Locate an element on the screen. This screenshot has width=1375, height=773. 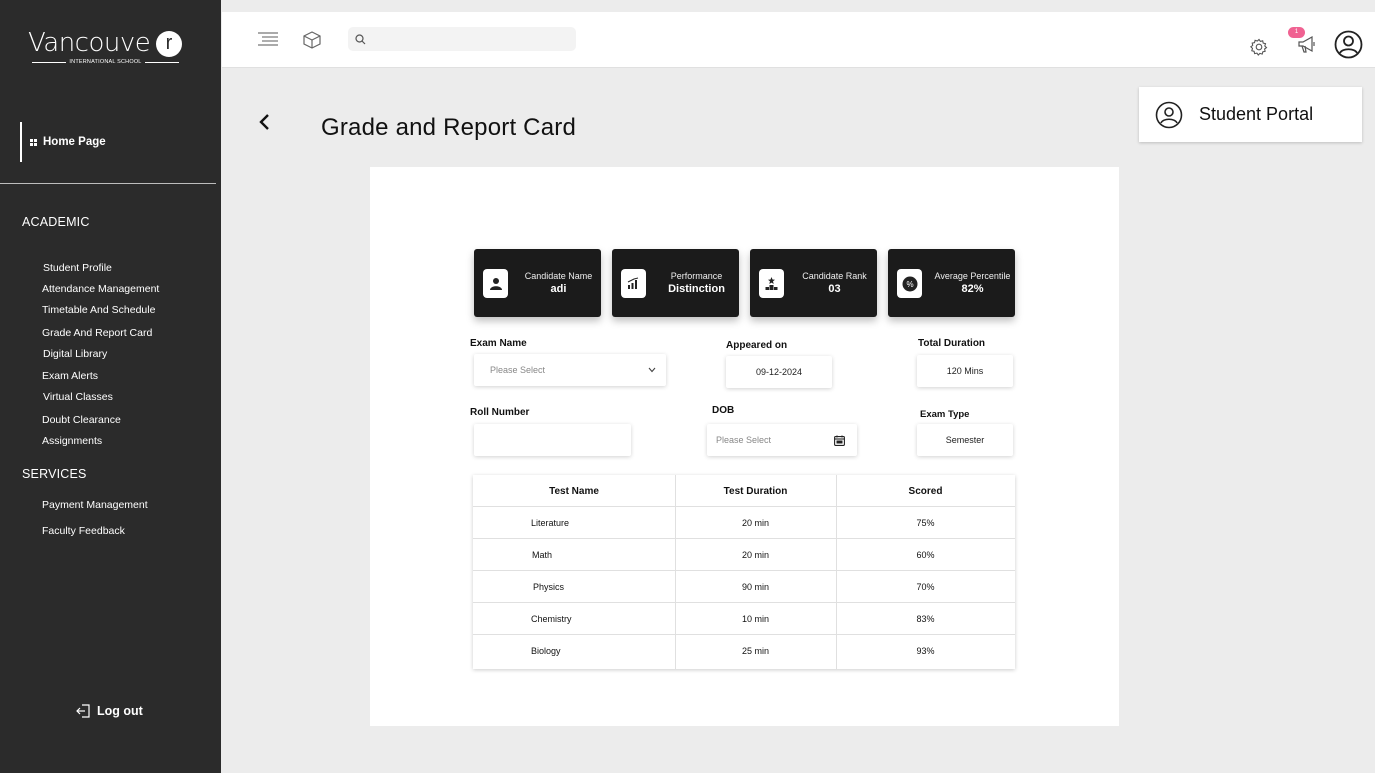
logout-label: Log out is located at coordinates (120, 711).